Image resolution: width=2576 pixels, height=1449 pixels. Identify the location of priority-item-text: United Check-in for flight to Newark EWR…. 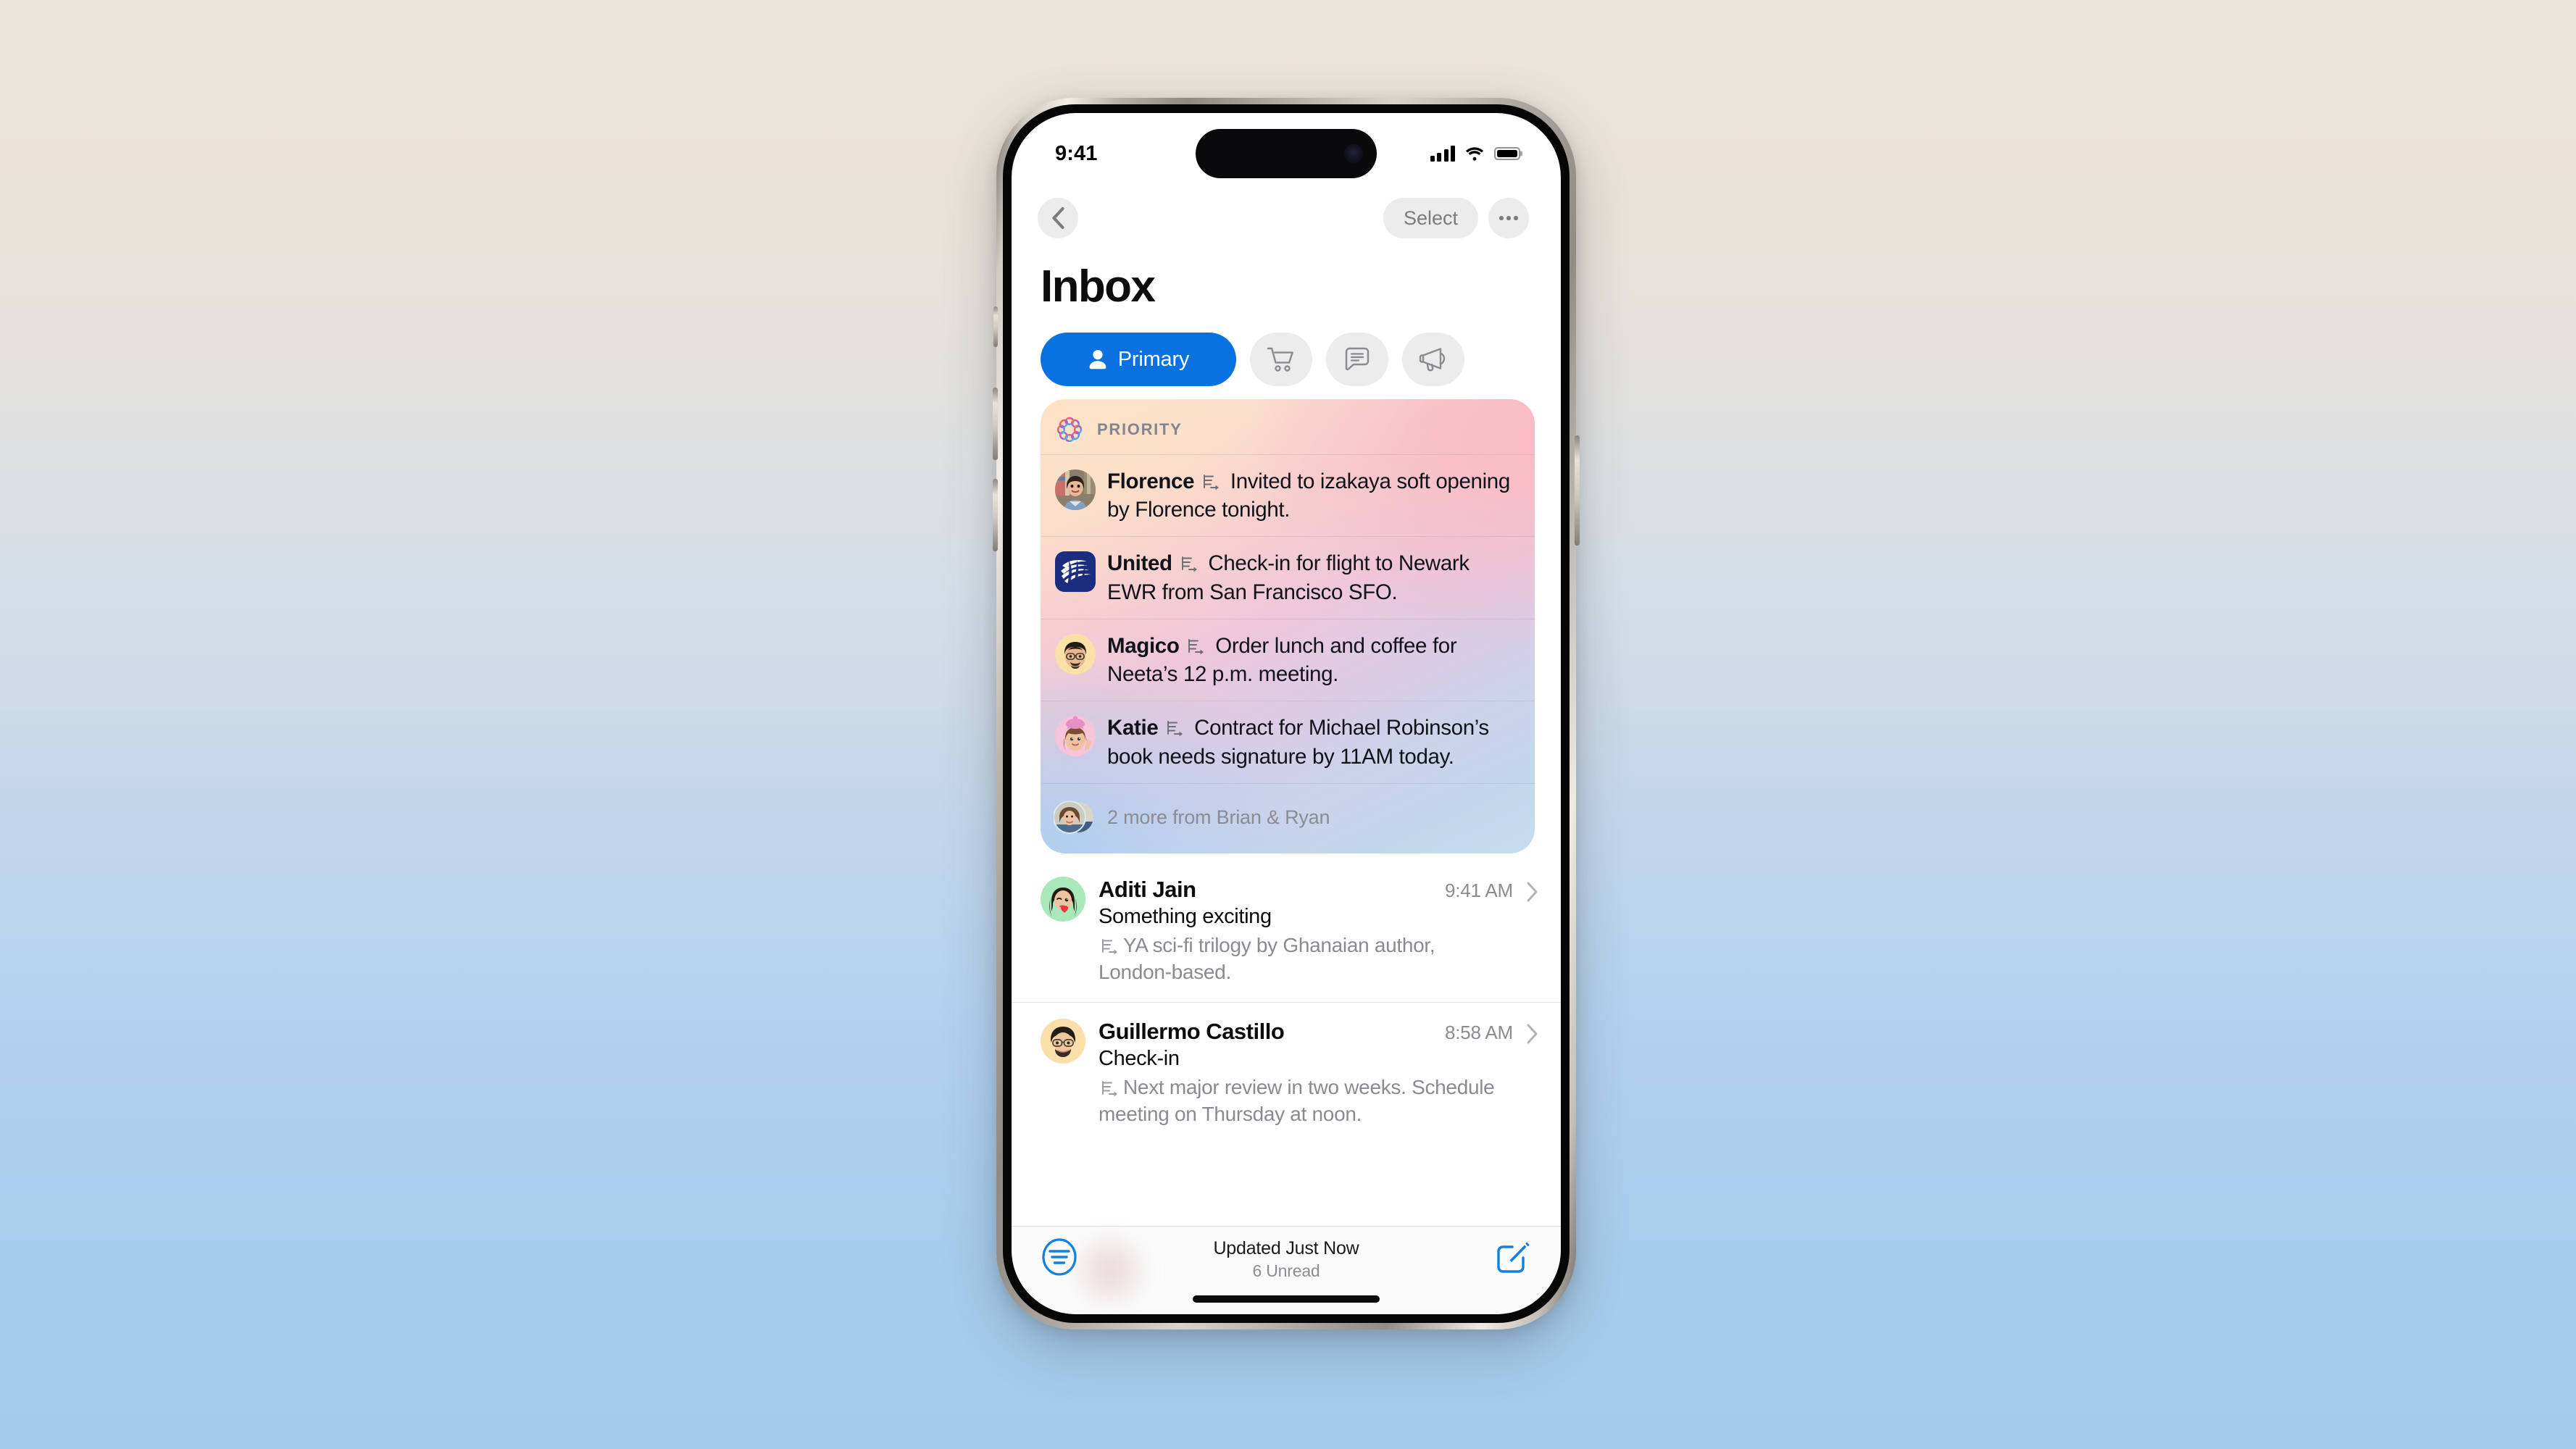
(1312, 578).